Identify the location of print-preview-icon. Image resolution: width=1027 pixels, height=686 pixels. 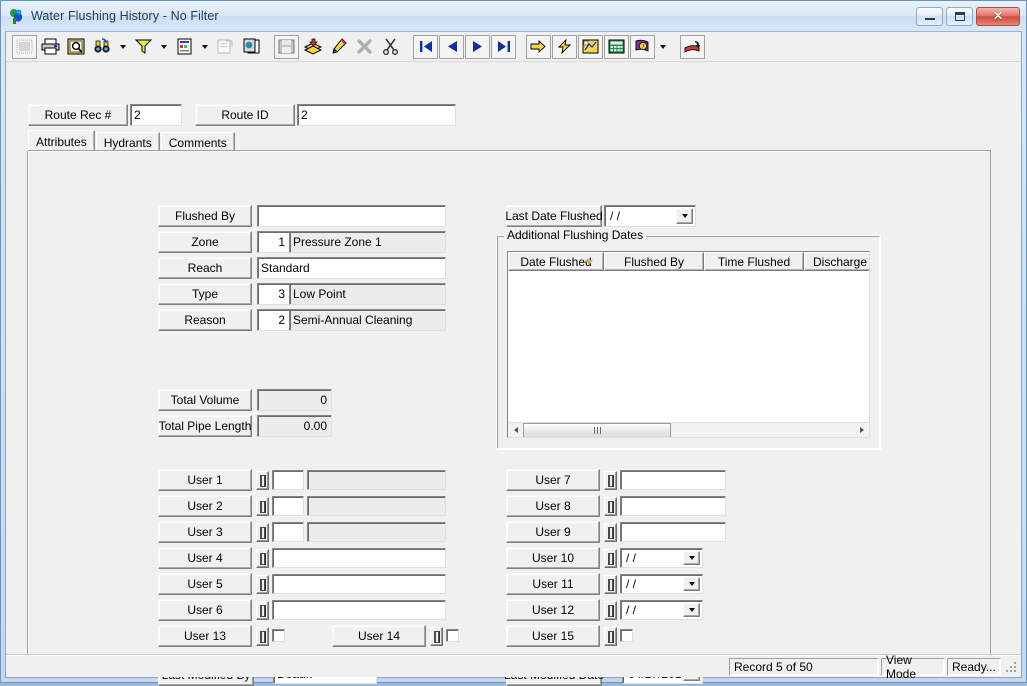
(76, 47).